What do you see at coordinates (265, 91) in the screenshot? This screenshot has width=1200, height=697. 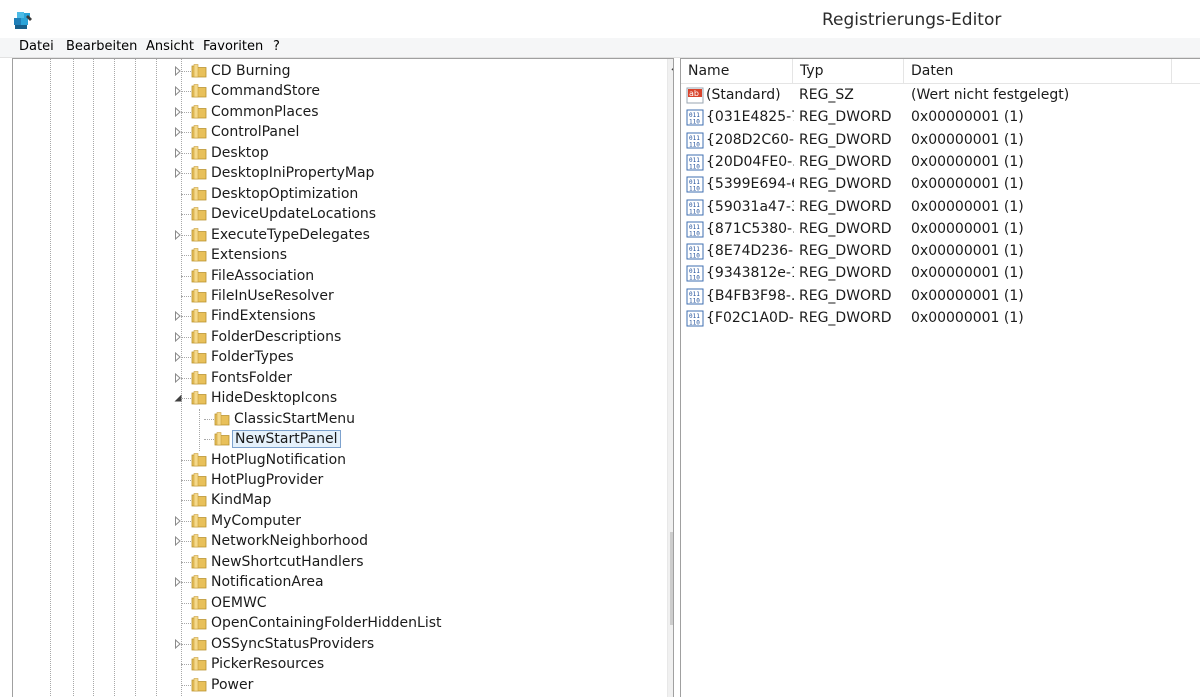 I see `tree-item-label: CommandStore` at bounding box center [265, 91].